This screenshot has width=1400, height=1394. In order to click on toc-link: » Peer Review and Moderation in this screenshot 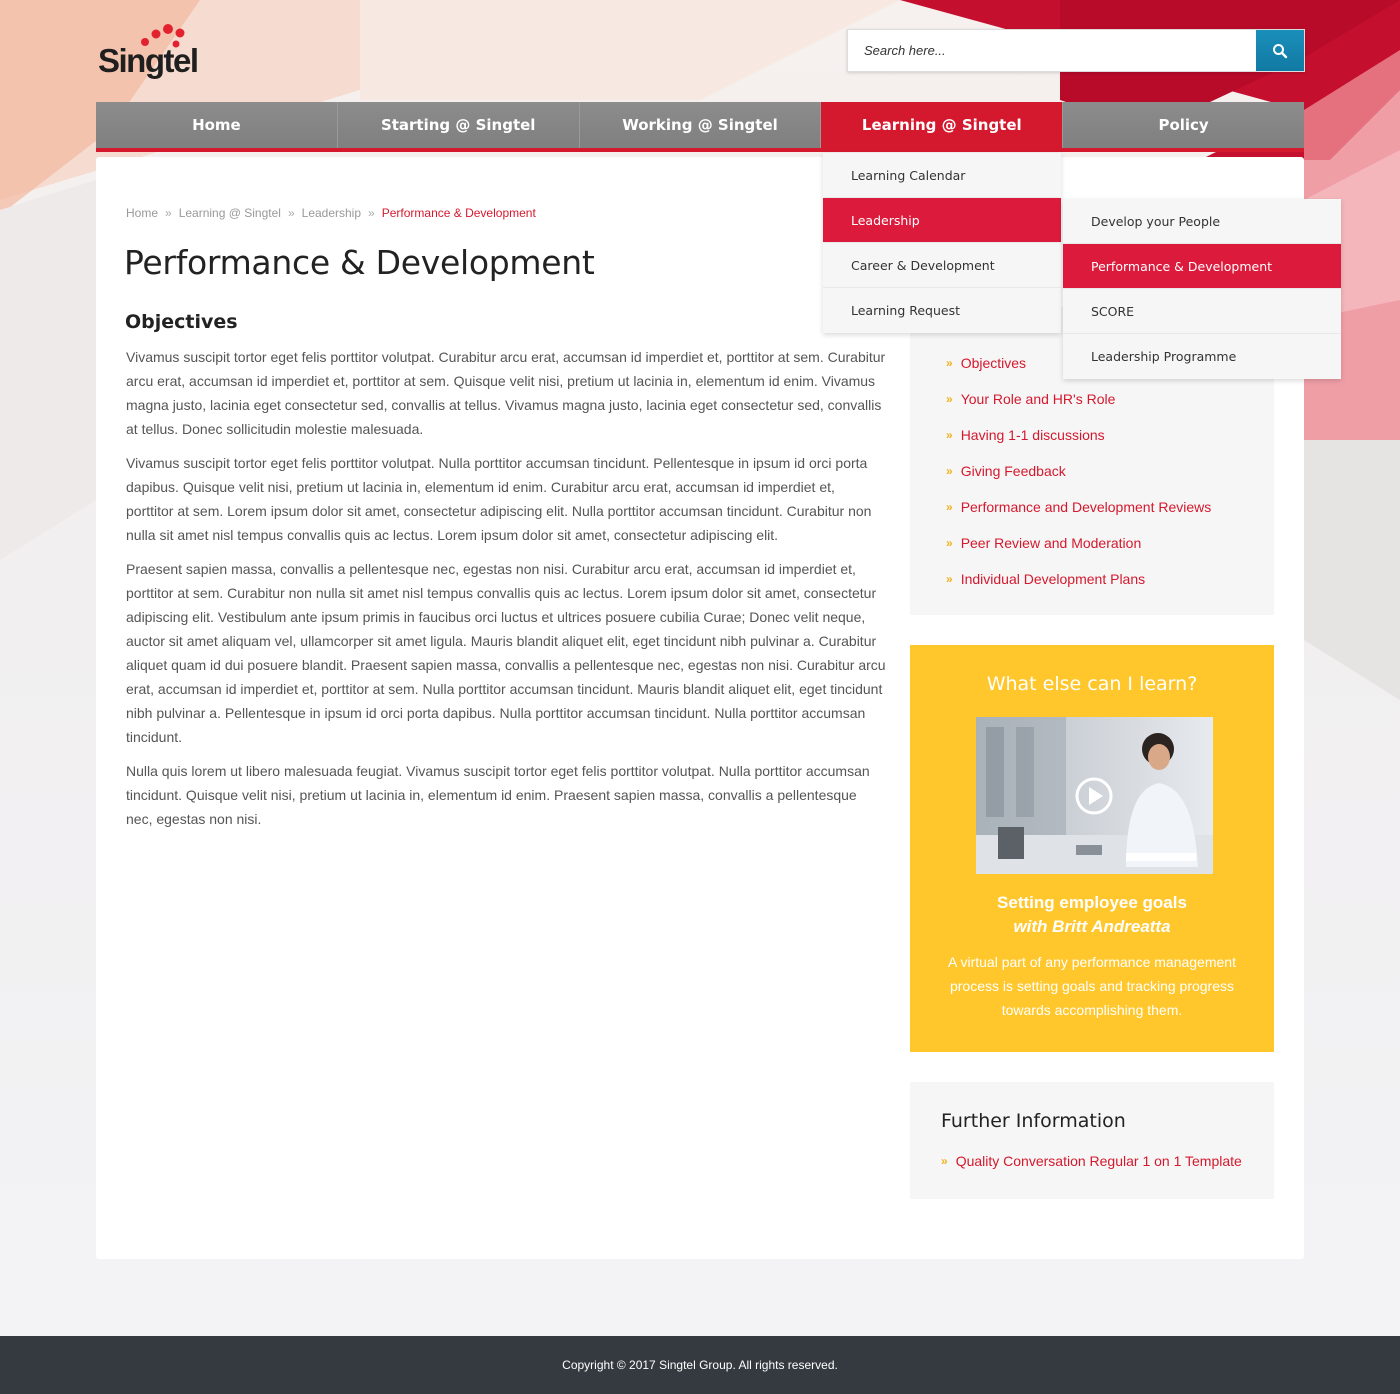, I will do `click(1078, 543)`.